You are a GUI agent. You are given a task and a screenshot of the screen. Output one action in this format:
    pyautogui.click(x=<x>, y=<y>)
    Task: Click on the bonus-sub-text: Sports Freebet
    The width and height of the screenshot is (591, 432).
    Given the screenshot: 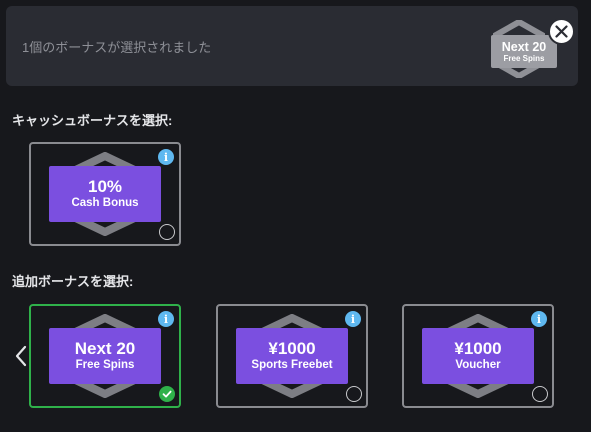 What is the action you would take?
    pyautogui.click(x=292, y=365)
    